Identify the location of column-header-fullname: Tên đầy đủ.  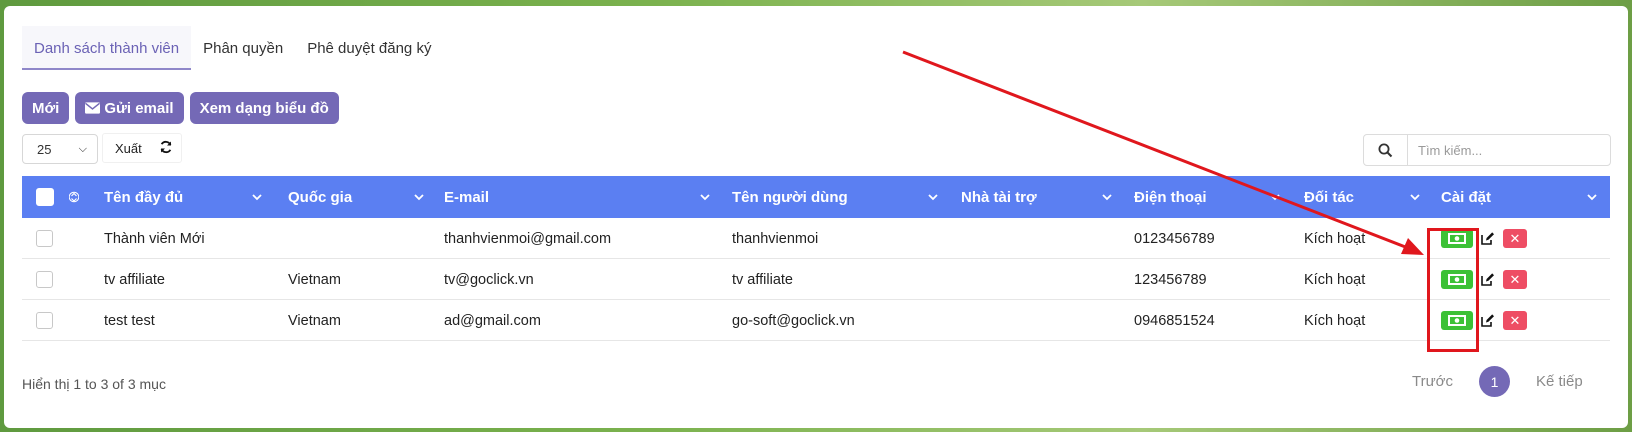
(143, 197).